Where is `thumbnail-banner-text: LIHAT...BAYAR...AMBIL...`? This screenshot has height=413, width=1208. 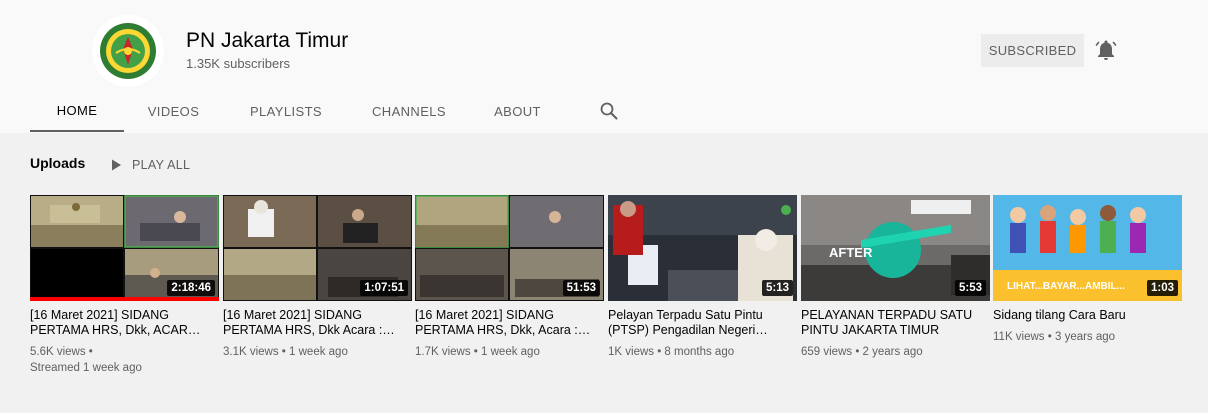 thumbnail-banner-text: LIHAT...BAYAR...AMBIL... is located at coordinates (1066, 286).